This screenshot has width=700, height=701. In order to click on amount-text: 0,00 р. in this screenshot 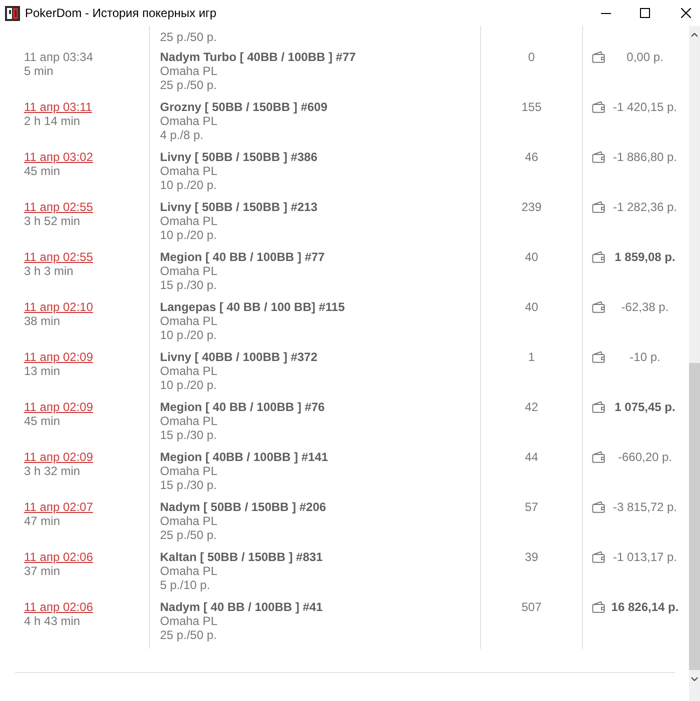, I will do `click(645, 57)`.